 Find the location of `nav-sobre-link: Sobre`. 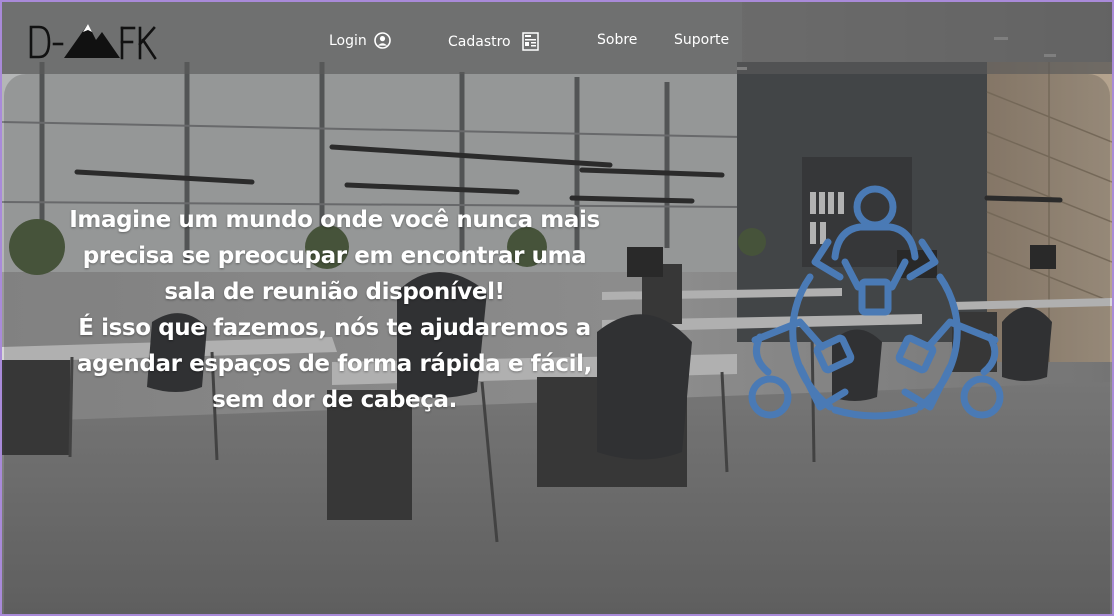

nav-sobre-link: Sobre is located at coordinates (617, 40).